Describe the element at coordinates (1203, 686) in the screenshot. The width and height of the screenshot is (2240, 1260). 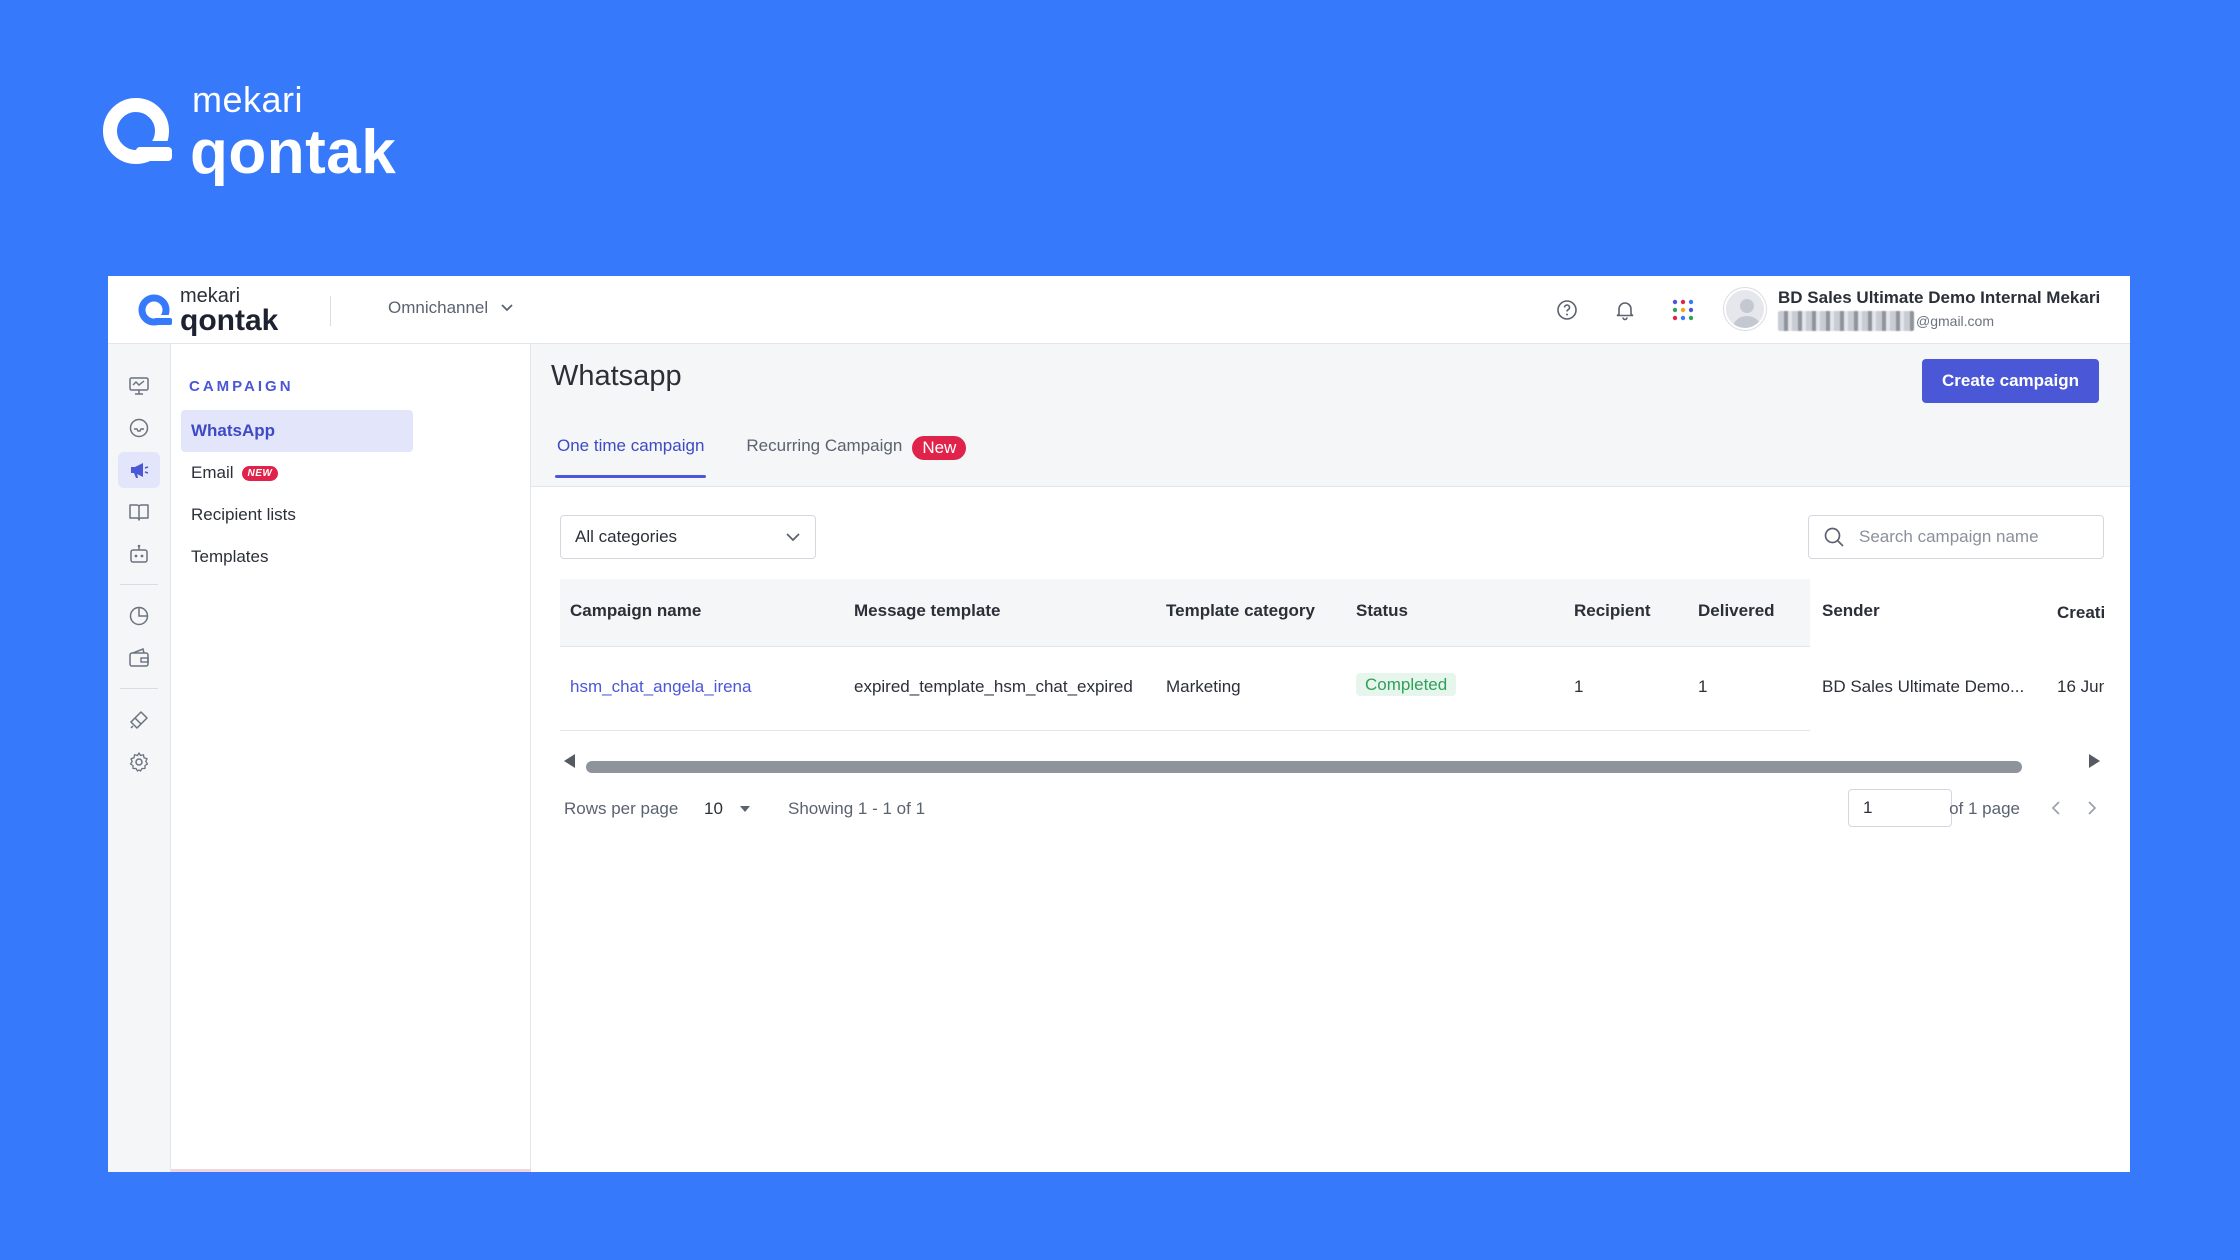
I see `template-category-cell: Marketing` at that location.